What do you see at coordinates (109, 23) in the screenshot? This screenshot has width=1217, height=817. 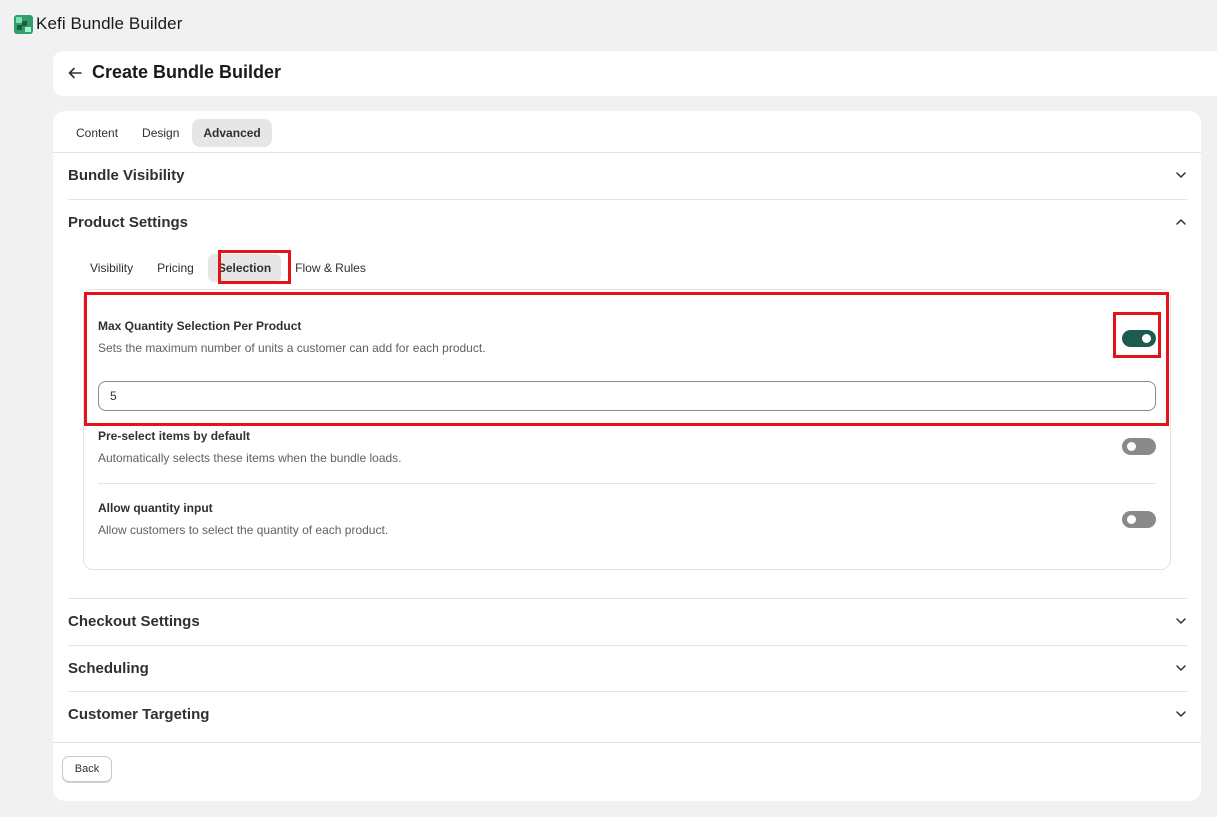 I see `app-title: Kefi Bundle Builder` at bounding box center [109, 23].